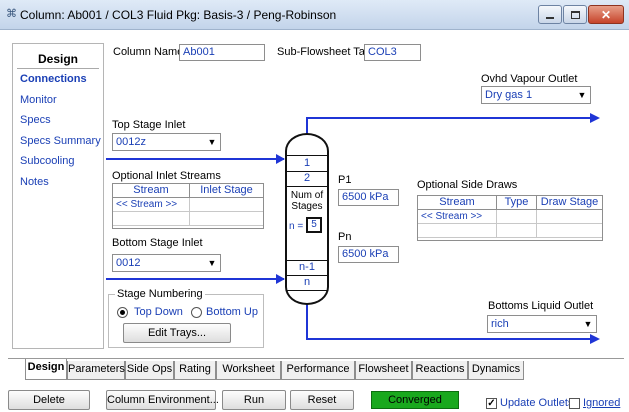  I want to click on update-outlets-label: Update Outlets, so click(536, 403).